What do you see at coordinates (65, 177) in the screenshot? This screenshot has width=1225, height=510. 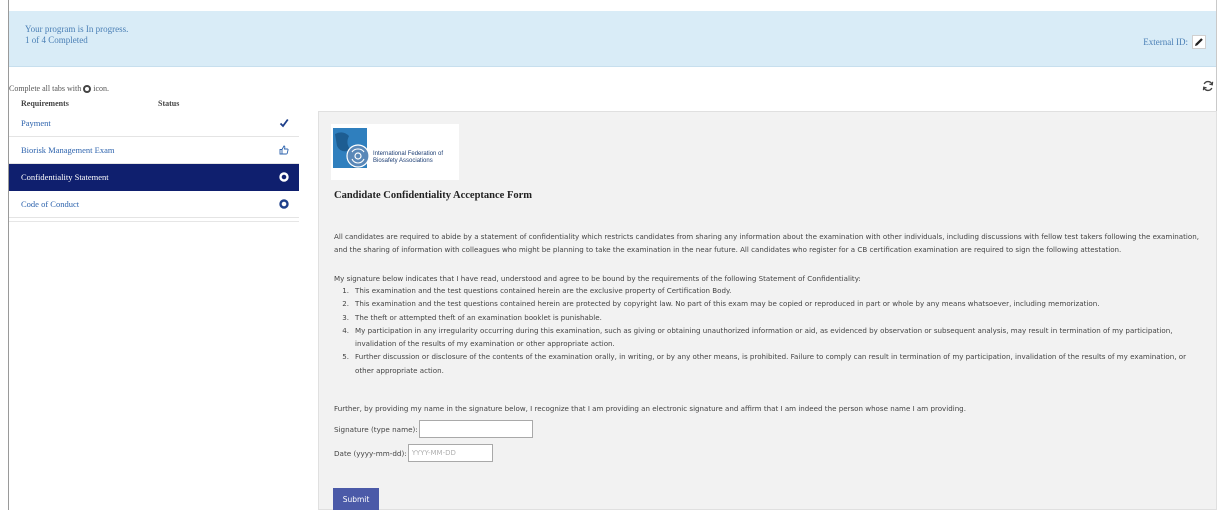 I see `sidebar-item-label: Confidentiality Statement` at bounding box center [65, 177].